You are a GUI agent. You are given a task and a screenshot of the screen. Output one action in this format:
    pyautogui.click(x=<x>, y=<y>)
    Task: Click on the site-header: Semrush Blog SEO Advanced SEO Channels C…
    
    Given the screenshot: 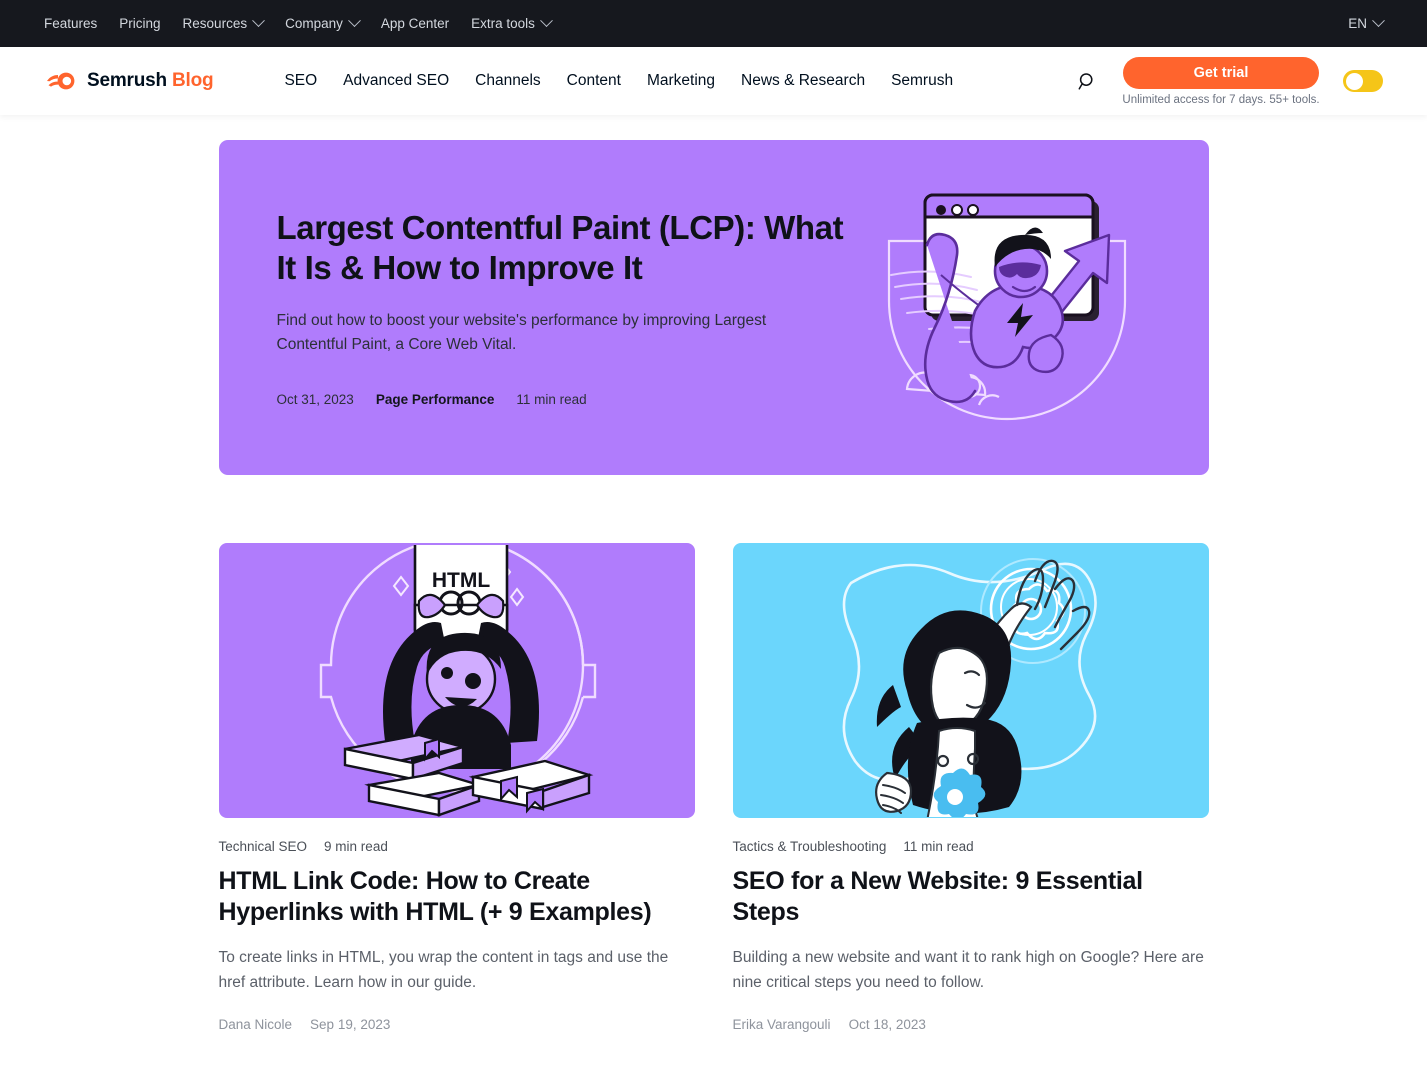 What is the action you would take?
    pyautogui.click(x=713, y=81)
    